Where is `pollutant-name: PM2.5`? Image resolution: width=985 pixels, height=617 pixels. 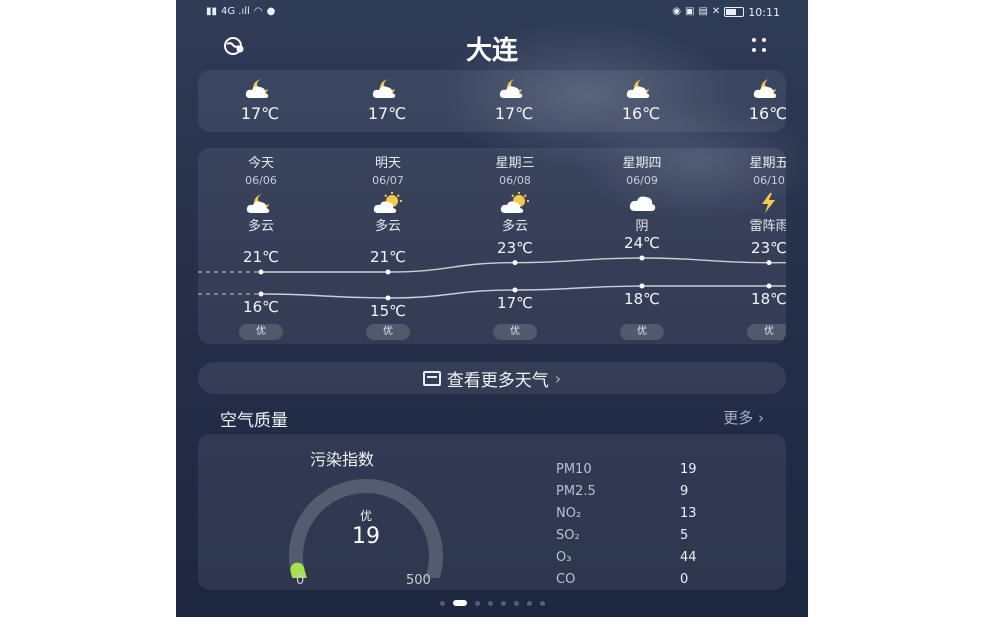
pollutant-name: PM2.5 is located at coordinates (576, 491).